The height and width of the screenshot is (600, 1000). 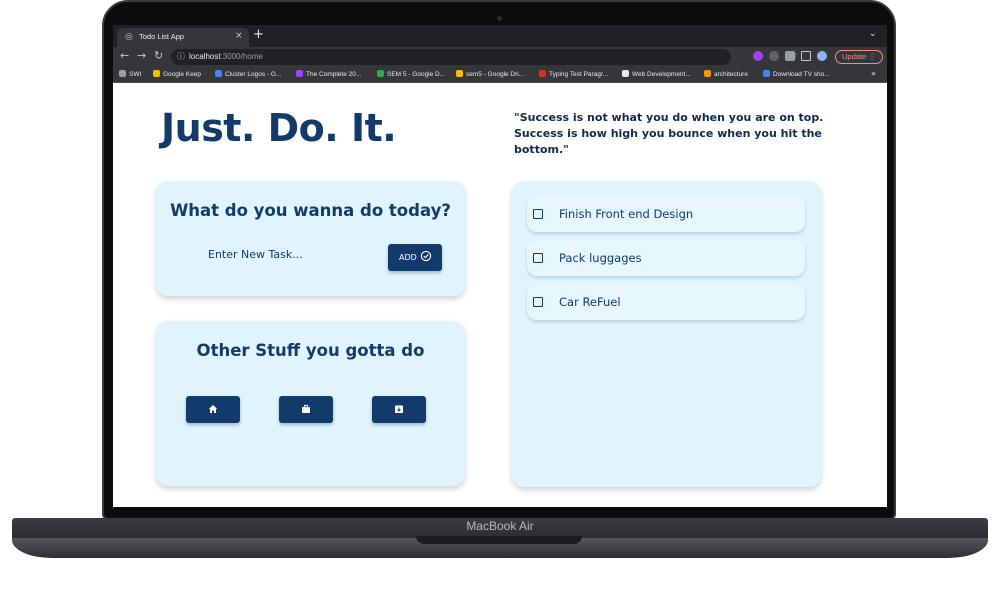 I want to click on add-task-button: ADD, so click(x=415, y=257).